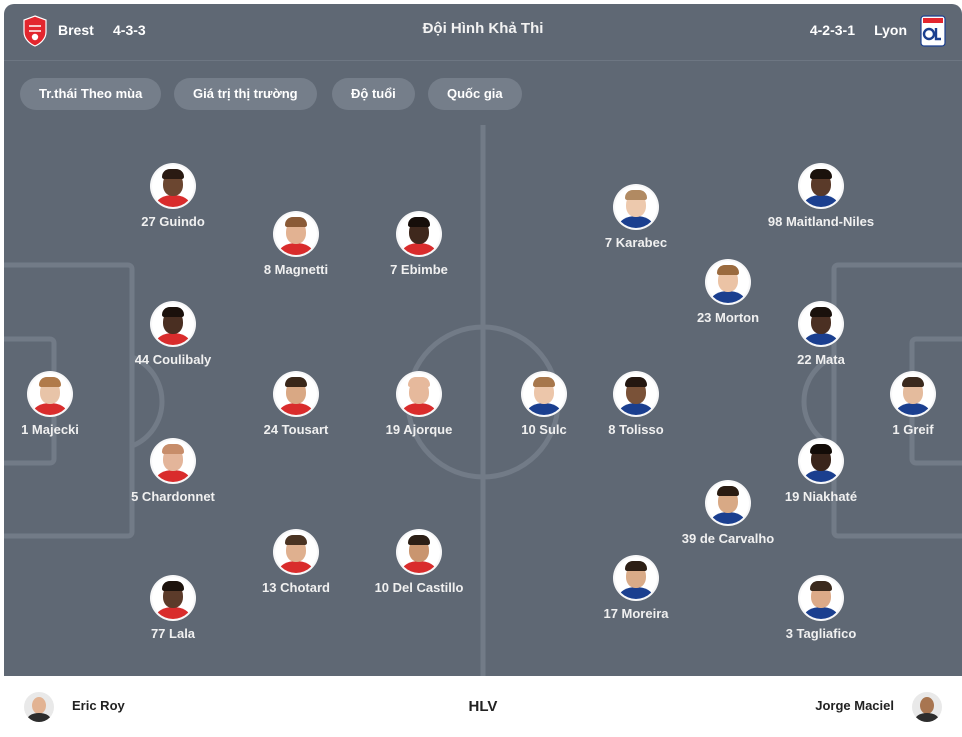 Image resolution: width=962 pixels, height=737 pixels. Describe the element at coordinates (913, 429) in the screenshot. I see `player-label: 1 Greif` at that location.